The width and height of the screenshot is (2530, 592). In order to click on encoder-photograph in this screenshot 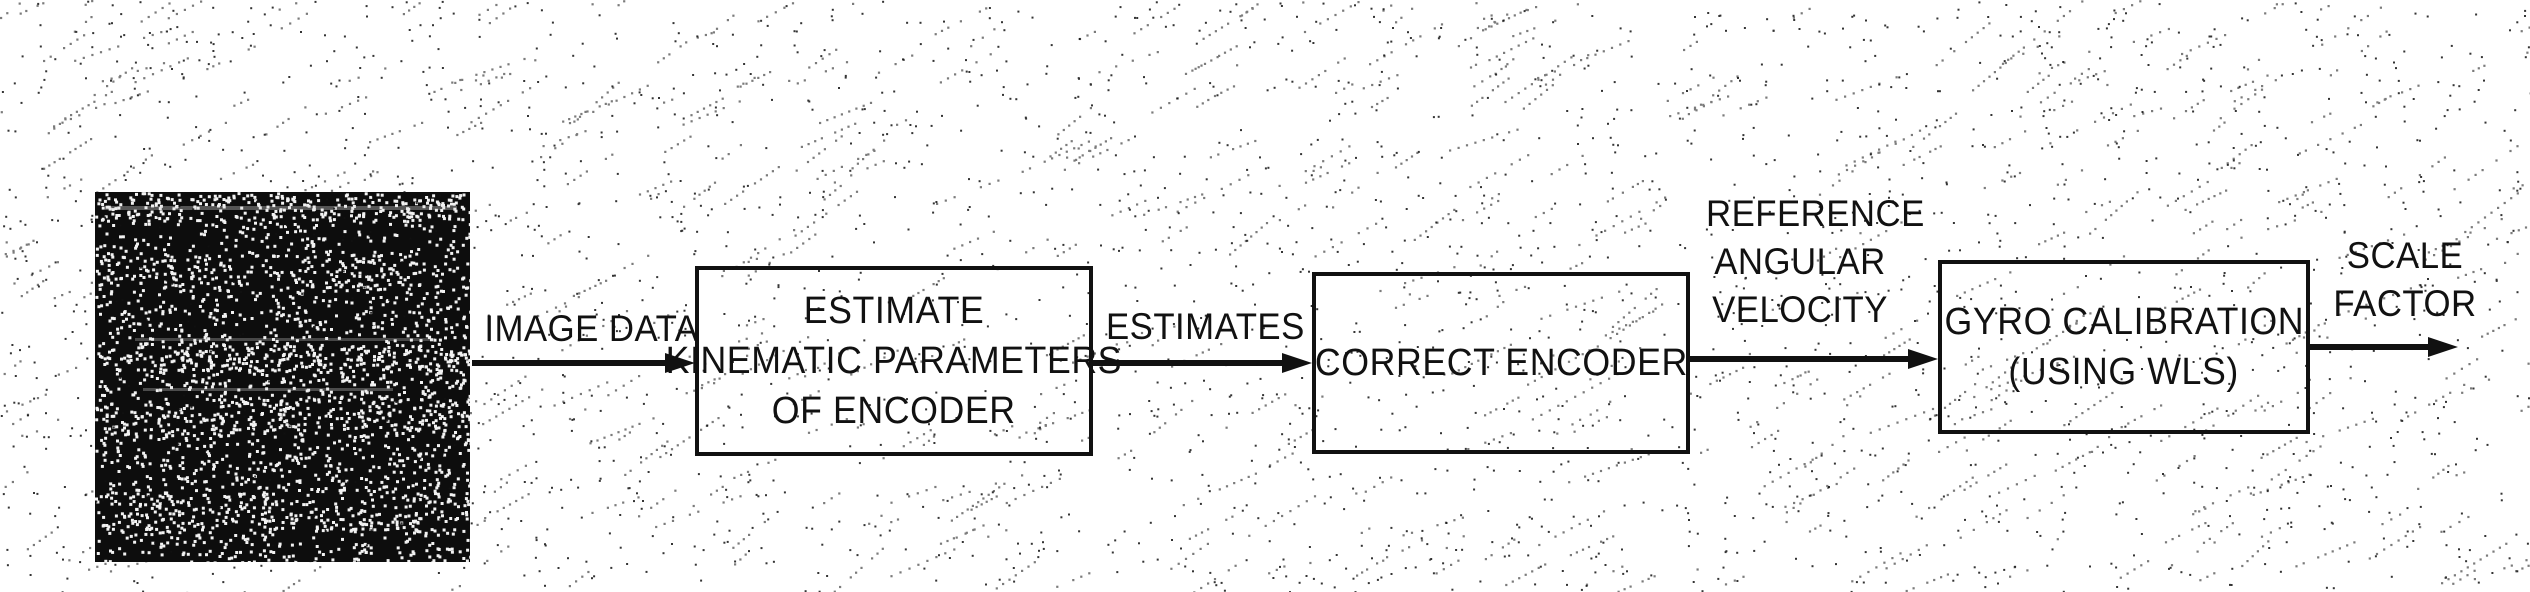, I will do `click(282, 377)`.